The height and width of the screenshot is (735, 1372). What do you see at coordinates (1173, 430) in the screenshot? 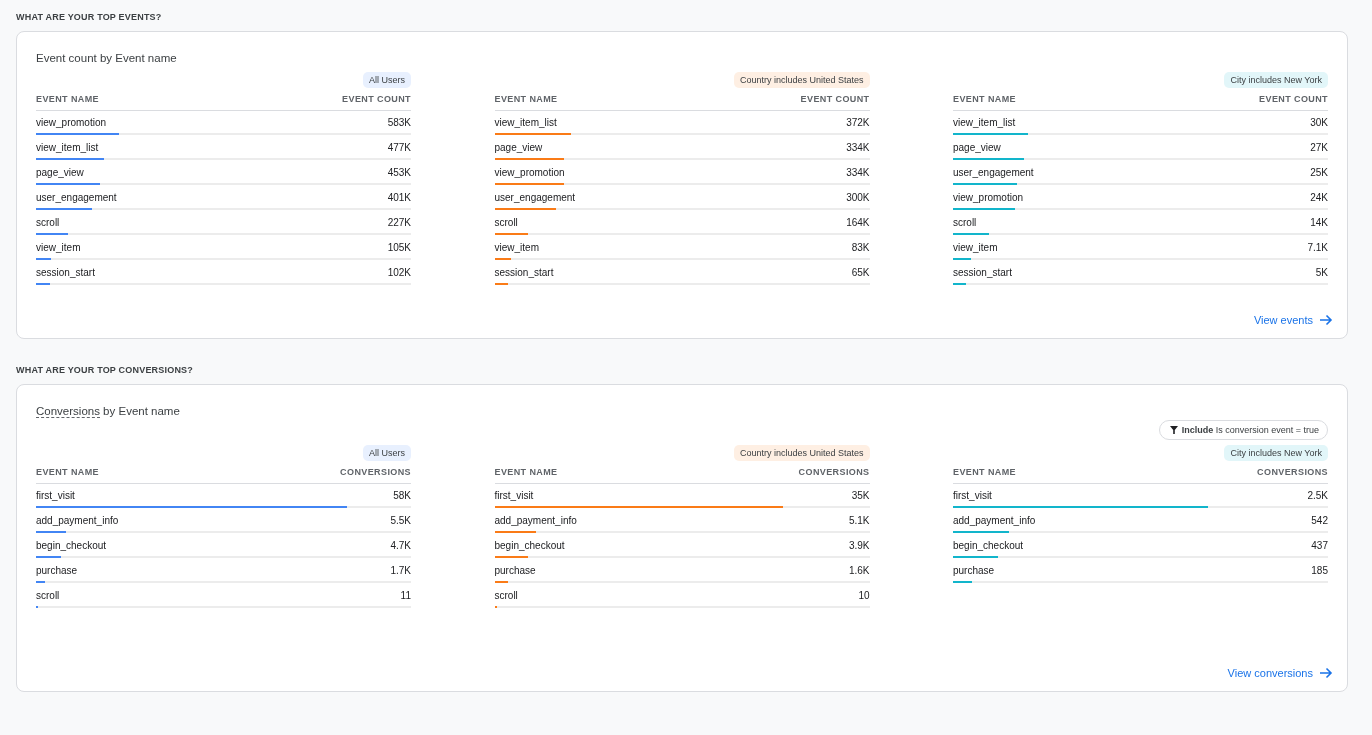
I see `filter-icon` at bounding box center [1173, 430].